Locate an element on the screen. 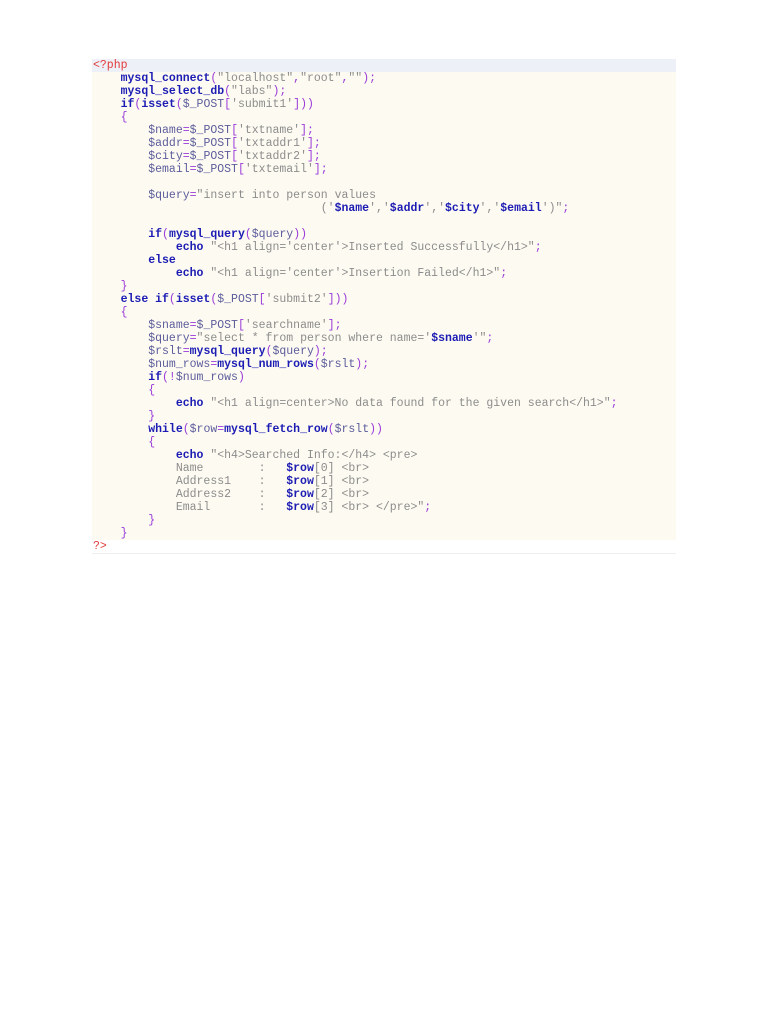  code-token-kw: $city is located at coordinates (462, 208).